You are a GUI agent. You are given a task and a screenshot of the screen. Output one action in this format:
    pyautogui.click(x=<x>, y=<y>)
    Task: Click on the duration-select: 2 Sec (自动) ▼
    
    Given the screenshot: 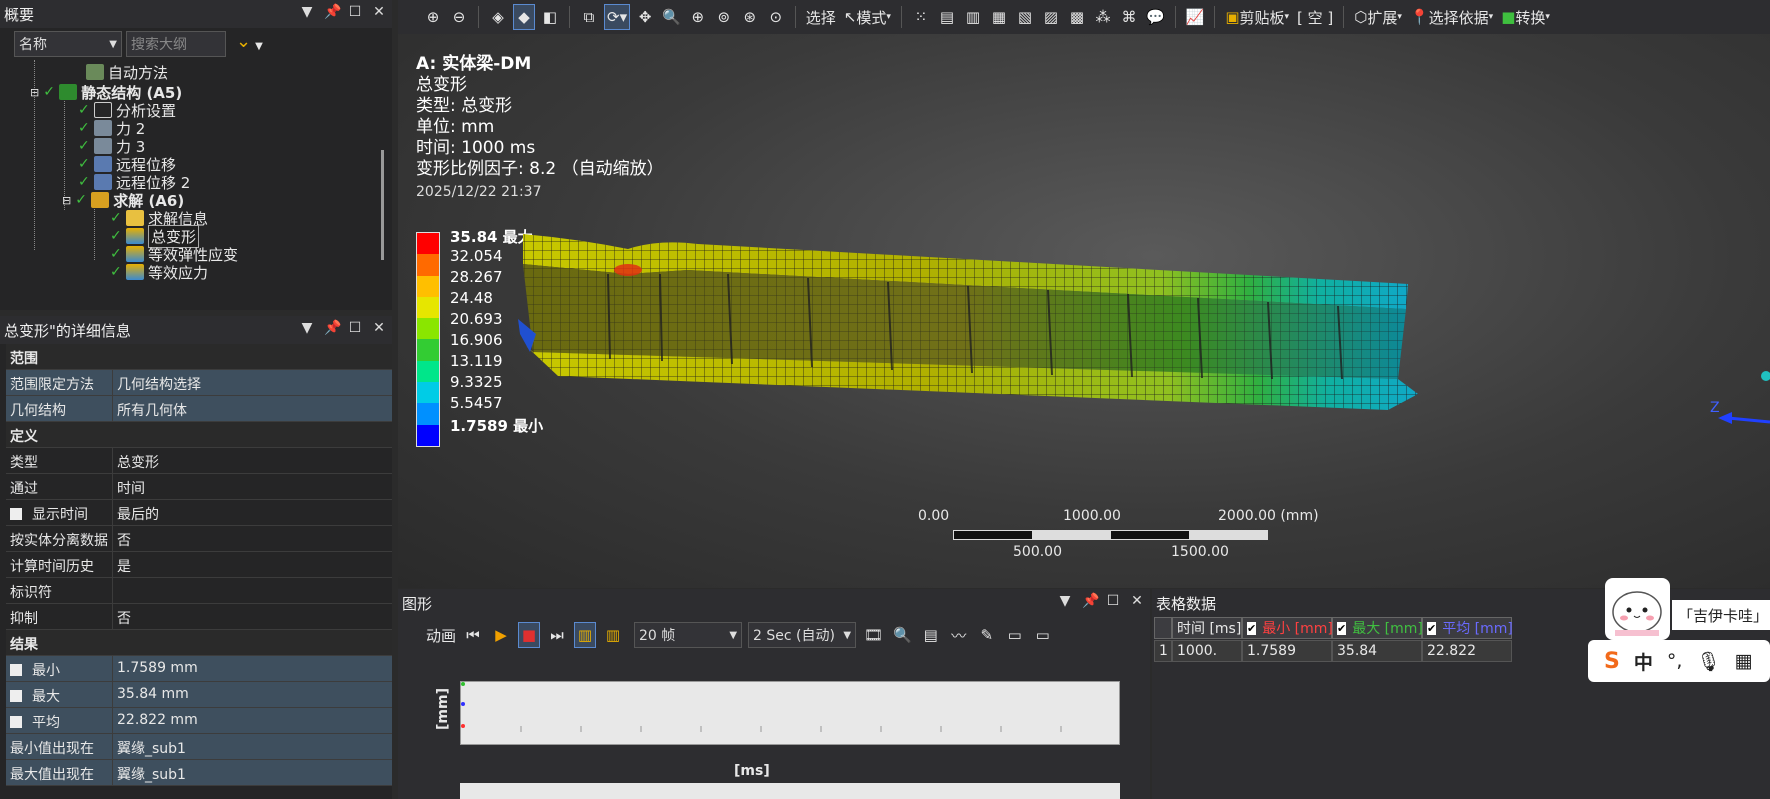 What is the action you would take?
    pyautogui.click(x=802, y=635)
    